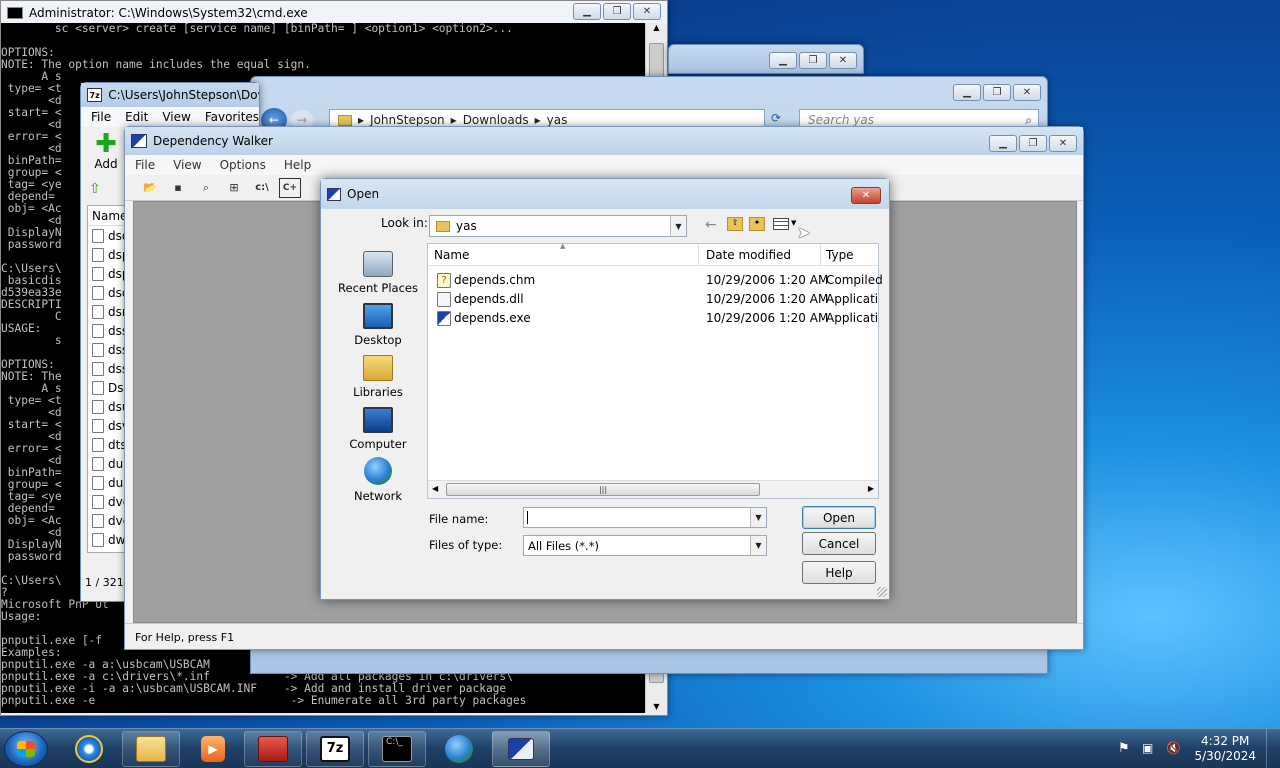 The image size is (1280, 768). What do you see at coordinates (781, 224) in the screenshot?
I see `view-menu-icon` at bounding box center [781, 224].